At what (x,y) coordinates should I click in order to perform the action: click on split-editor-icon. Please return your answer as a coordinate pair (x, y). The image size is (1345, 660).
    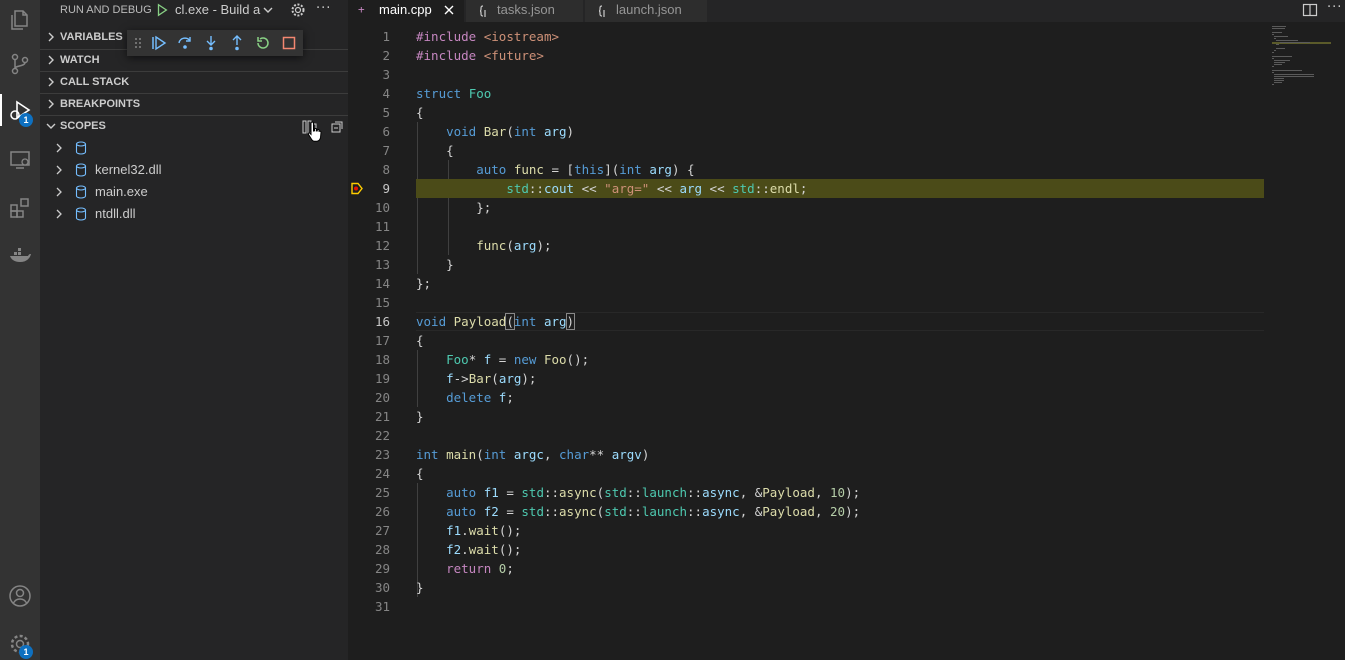
    Looking at the image, I should click on (1310, 10).